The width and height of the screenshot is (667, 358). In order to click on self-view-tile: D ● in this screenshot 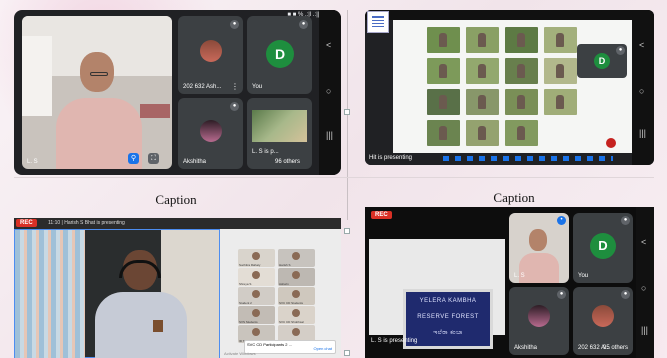, I will do `click(602, 61)`.